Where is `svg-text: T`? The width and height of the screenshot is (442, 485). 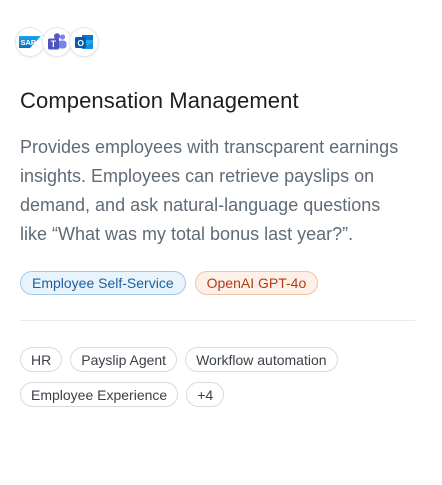
svg-text: T is located at coordinates (54, 44).